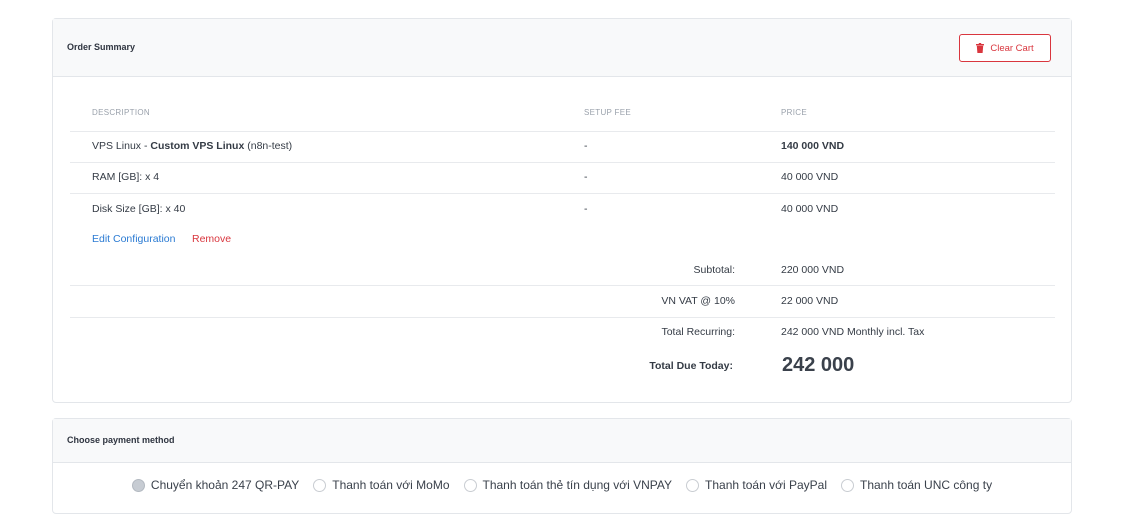 Image resolution: width=1133 pixels, height=528 pixels. Describe the element at coordinates (577, 485) in the screenshot. I see `payment-option-label: Thanh toán thẻ tín dụng với VNPAY` at that location.